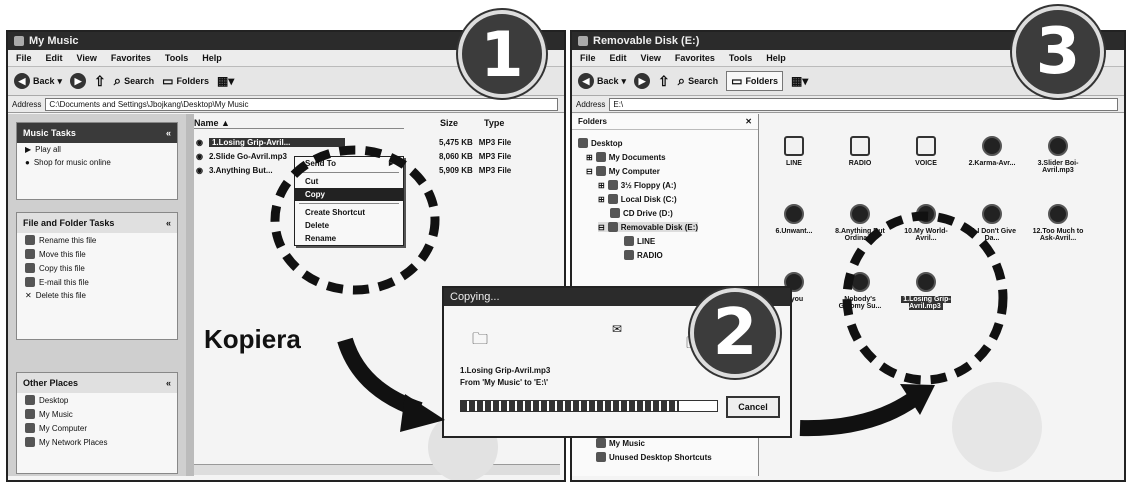  Describe the element at coordinates (54, 41) in the screenshot. I see `window-title: My Music` at that location.